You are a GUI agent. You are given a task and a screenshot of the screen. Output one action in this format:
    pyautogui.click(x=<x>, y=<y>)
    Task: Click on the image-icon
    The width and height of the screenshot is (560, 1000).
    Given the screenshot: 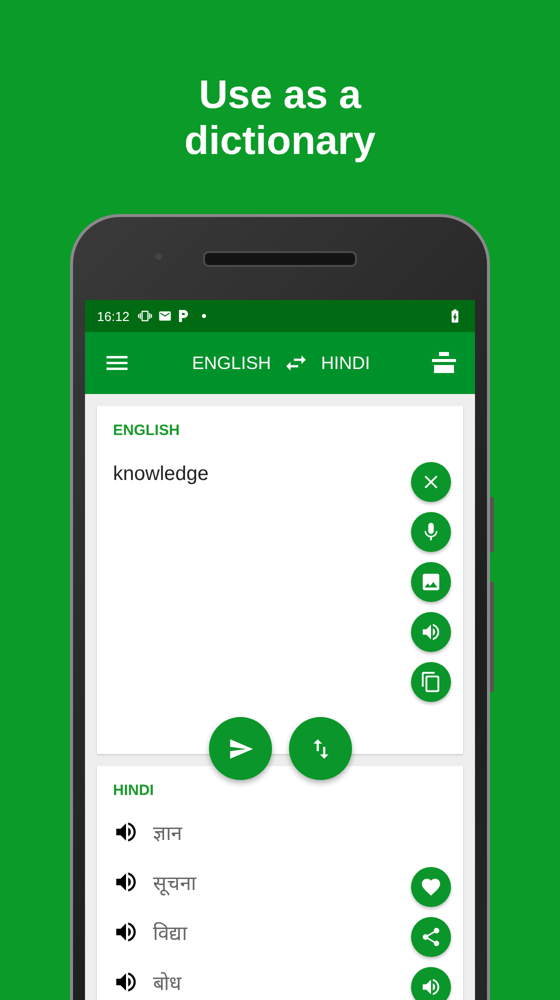 What is the action you would take?
    pyautogui.click(x=431, y=582)
    